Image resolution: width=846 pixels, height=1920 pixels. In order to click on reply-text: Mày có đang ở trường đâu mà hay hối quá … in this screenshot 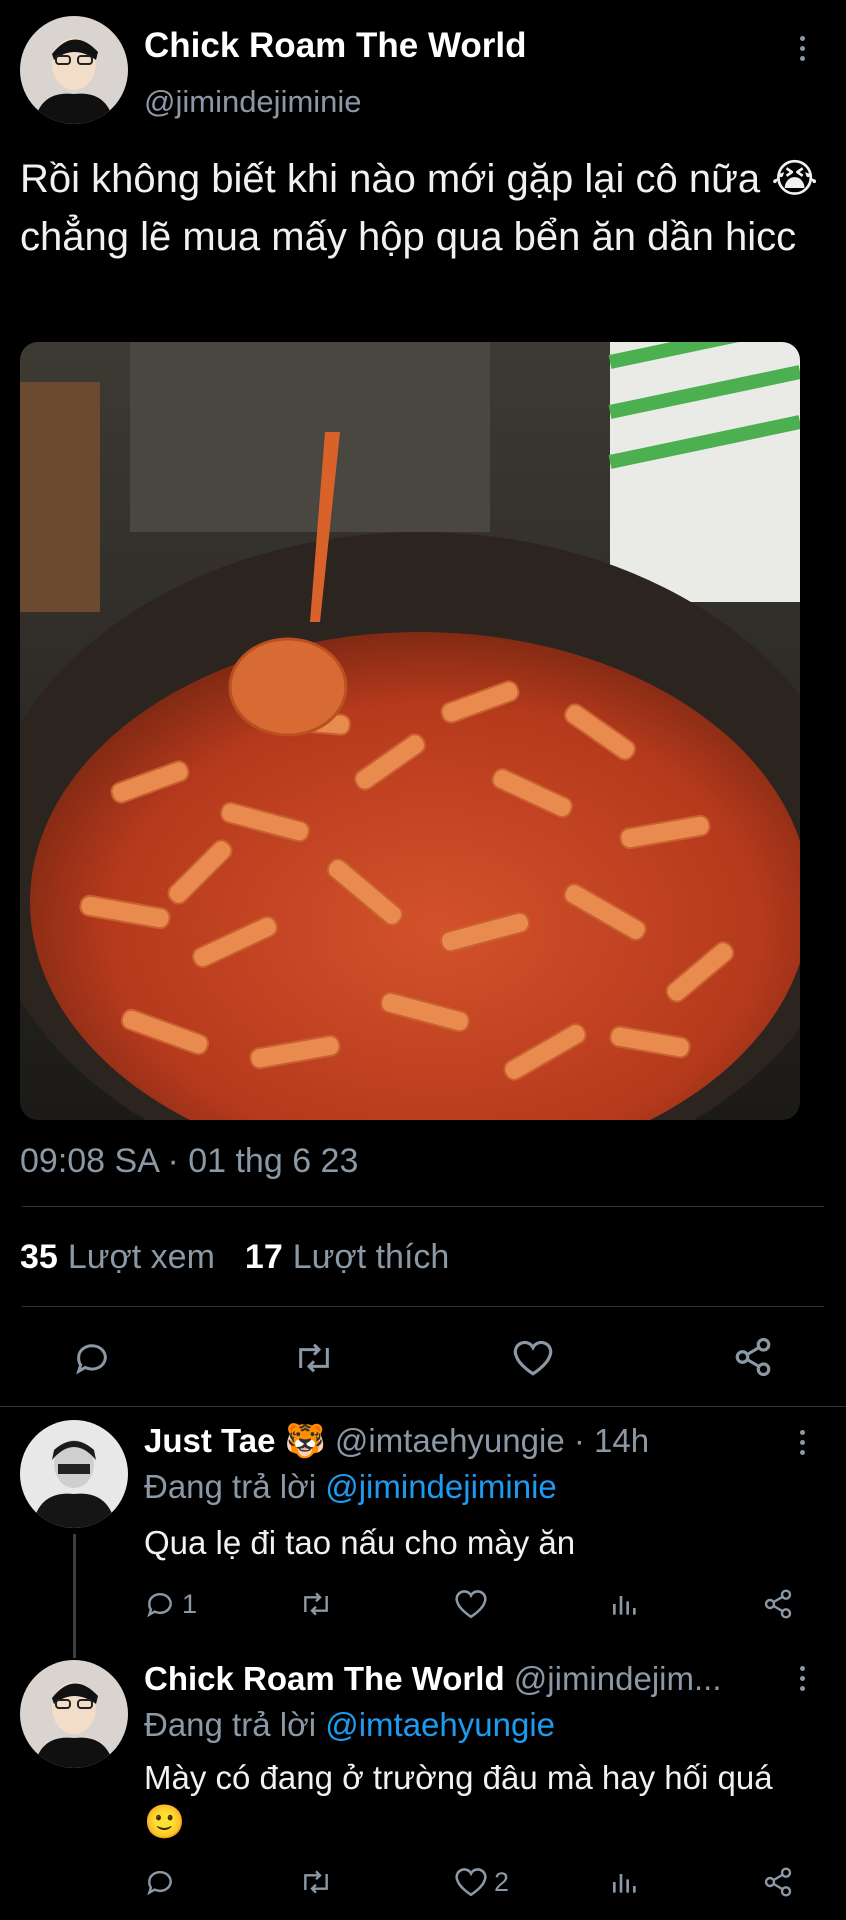, I will do `click(458, 1799)`.